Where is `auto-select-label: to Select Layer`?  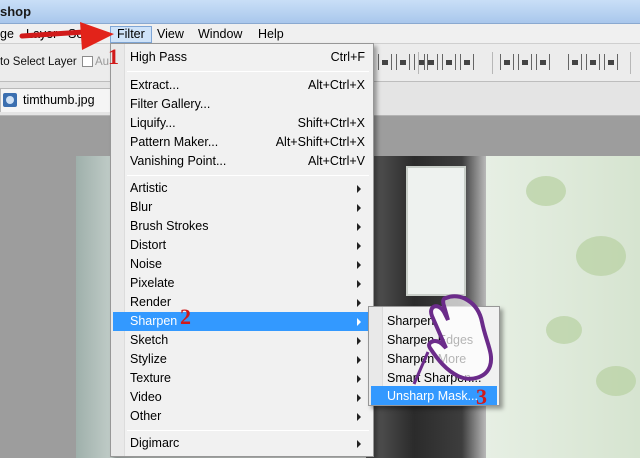 auto-select-label: to Select Layer is located at coordinates (38, 62).